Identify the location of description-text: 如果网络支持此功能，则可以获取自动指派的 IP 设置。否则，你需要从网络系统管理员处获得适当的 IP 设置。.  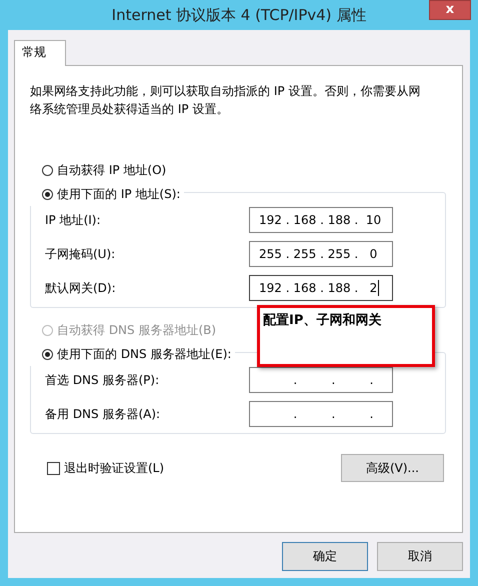
(226, 100).